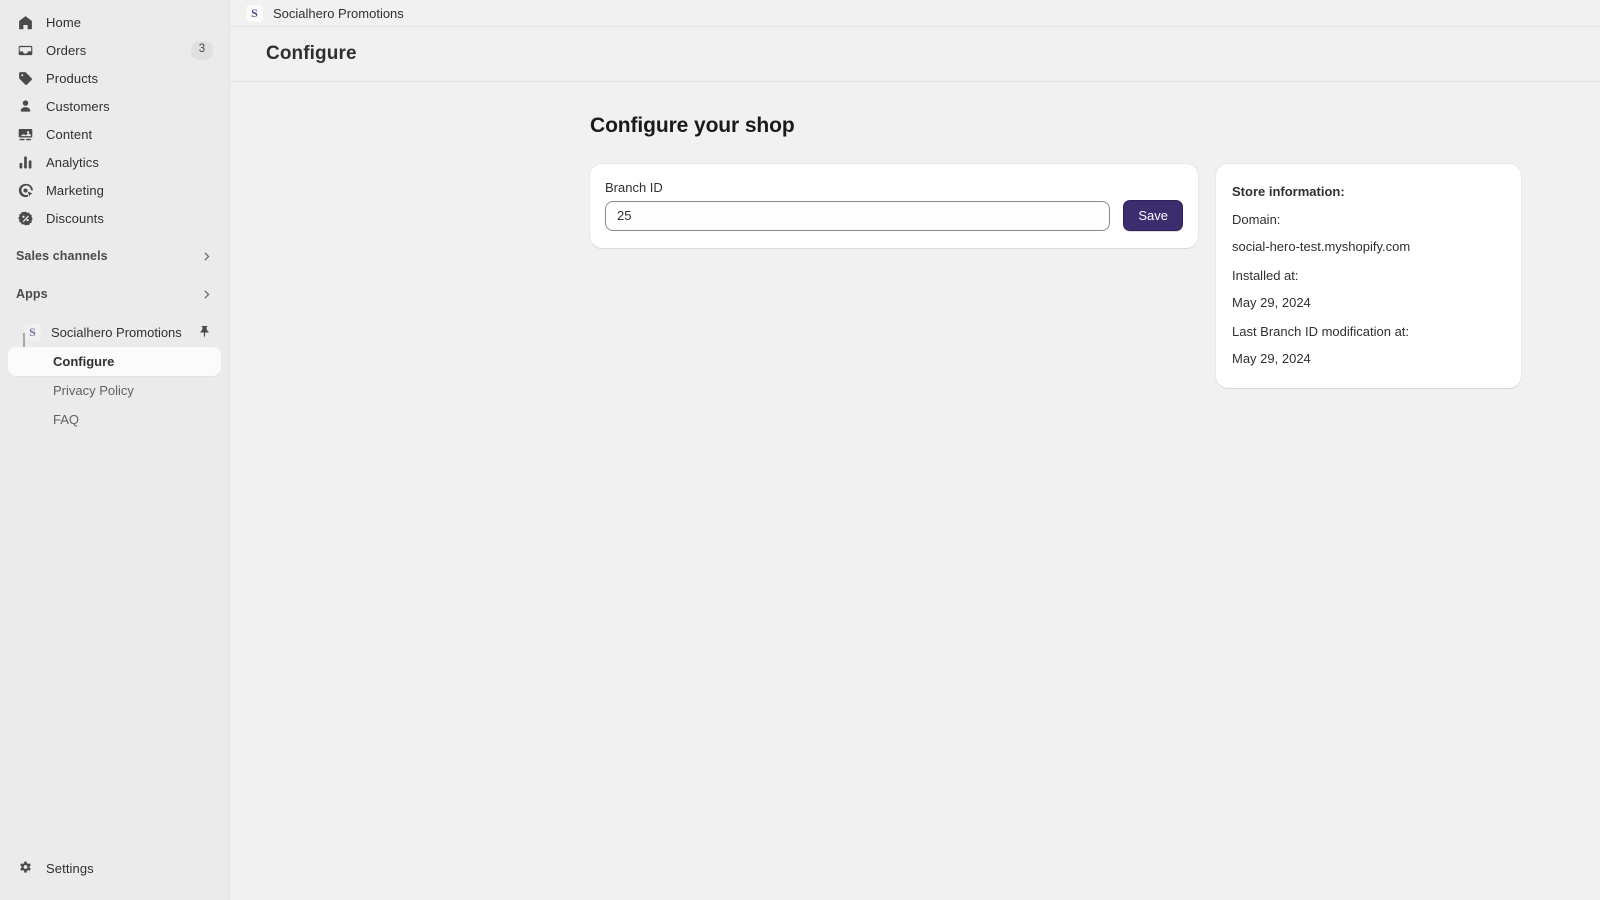 Image resolution: width=1600 pixels, height=900 pixels. What do you see at coordinates (1271, 302) in the screenshot?
I see `installed-at-value: May 29, 2024` at bounding box center [1271, 302].